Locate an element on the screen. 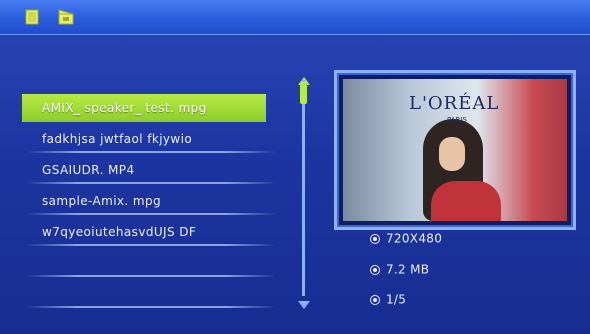 The image size is (590, 334). video-icon is located at coordinates (66, 17).